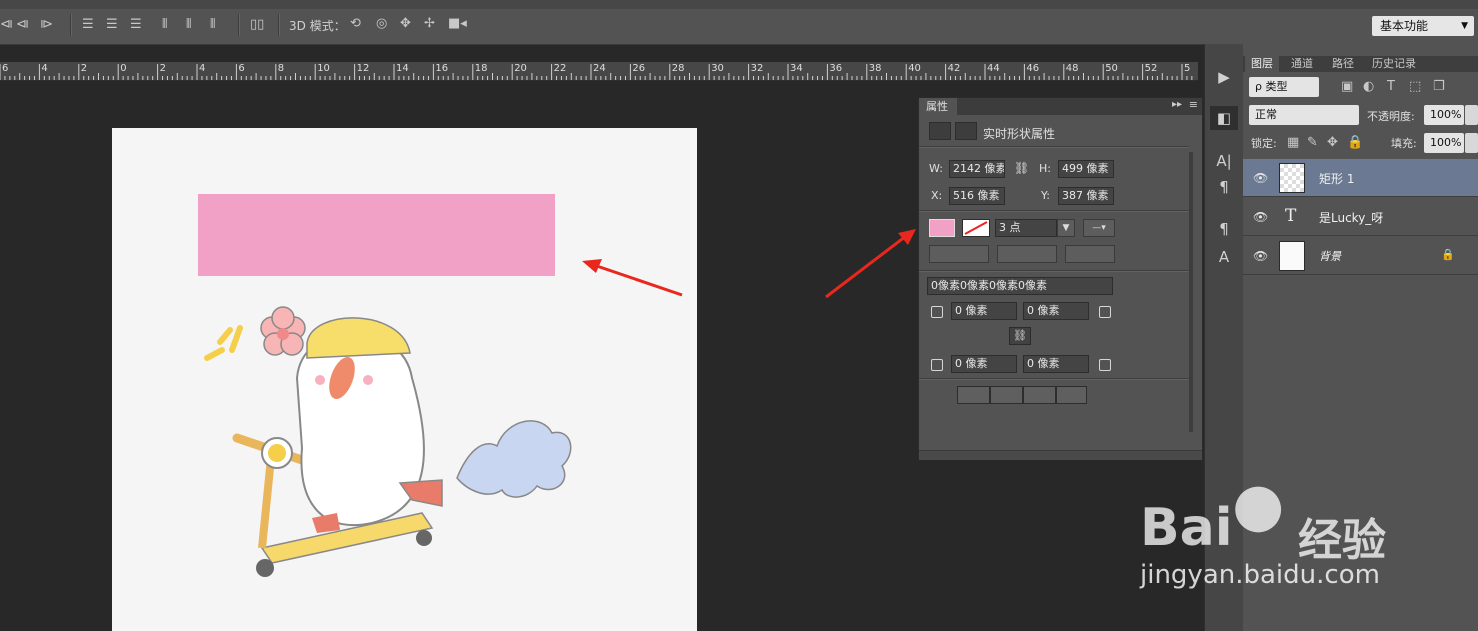 This screenshot has width=1478, height=631. I want to click on layer-thumbnail, so click(1292, 178).